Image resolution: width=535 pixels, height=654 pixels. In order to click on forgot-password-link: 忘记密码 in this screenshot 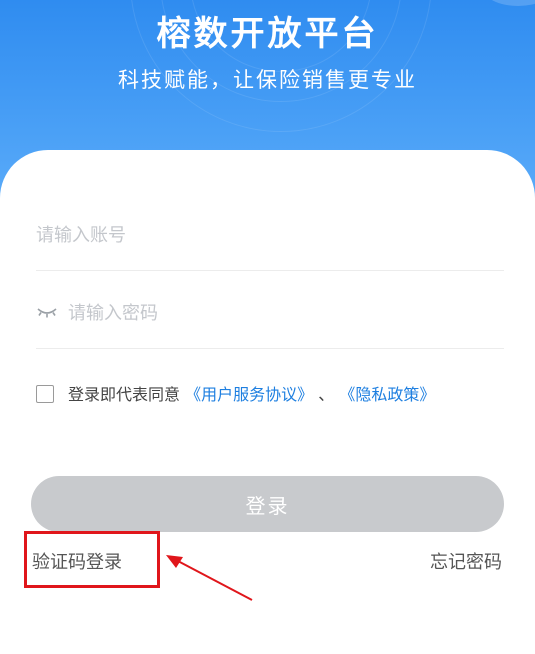, I will do `click(466, 561)`.